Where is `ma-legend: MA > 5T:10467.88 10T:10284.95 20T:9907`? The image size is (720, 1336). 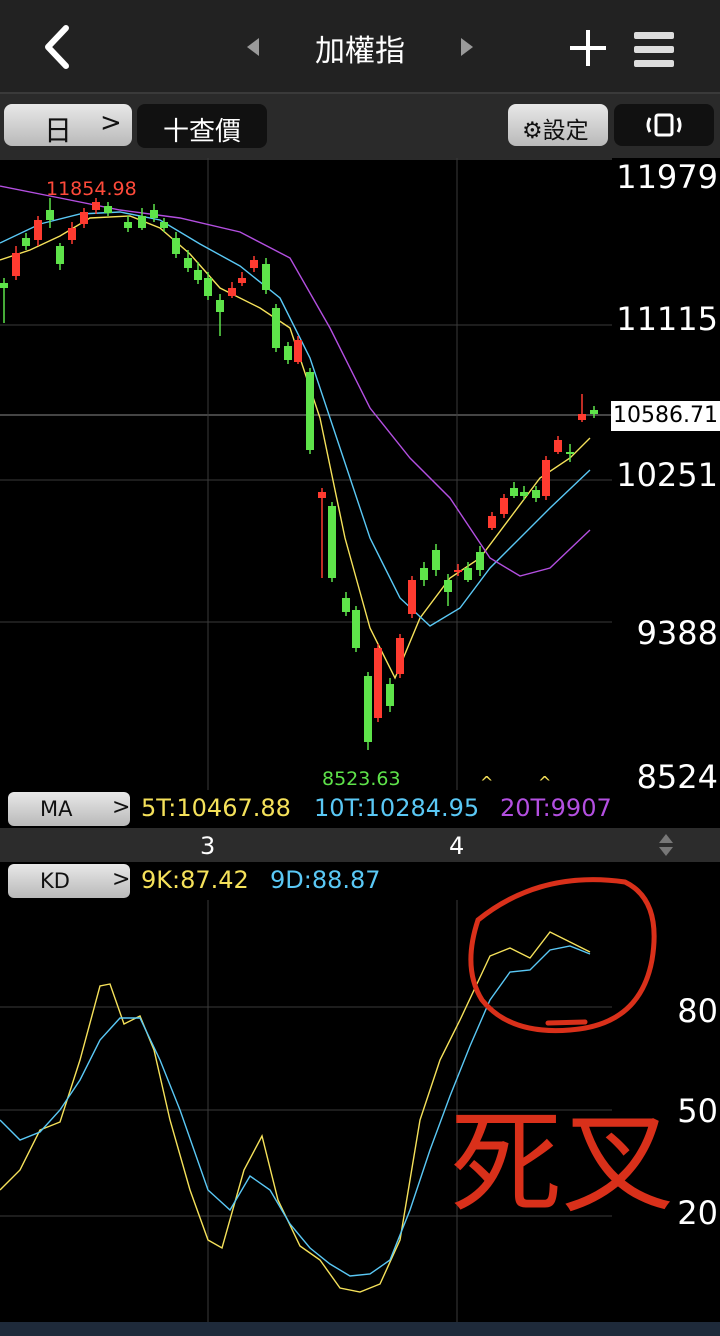
ma-legend: MA > 5T:10467.88 10T:10284.95 20T:9907 is located at coordinates (306, 809).